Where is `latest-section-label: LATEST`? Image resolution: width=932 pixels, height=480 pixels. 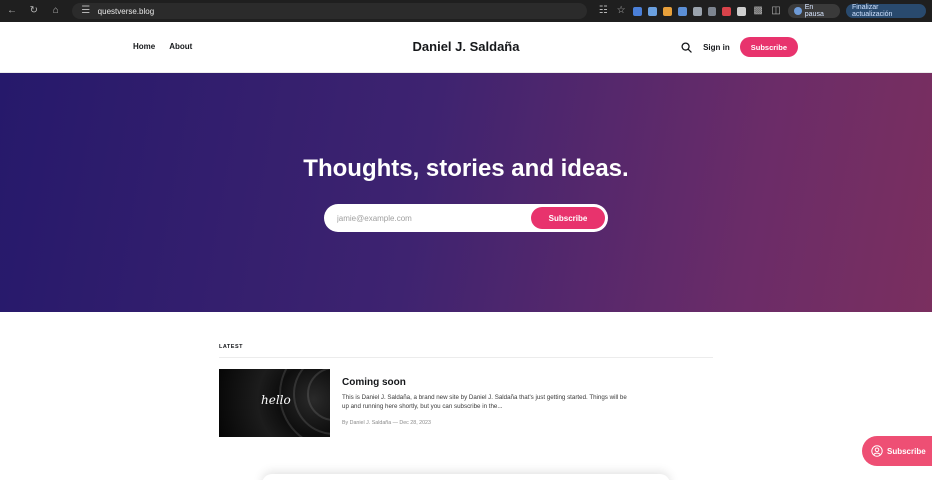 latest-section-label: LATEST is located at coordinates (231, 347).